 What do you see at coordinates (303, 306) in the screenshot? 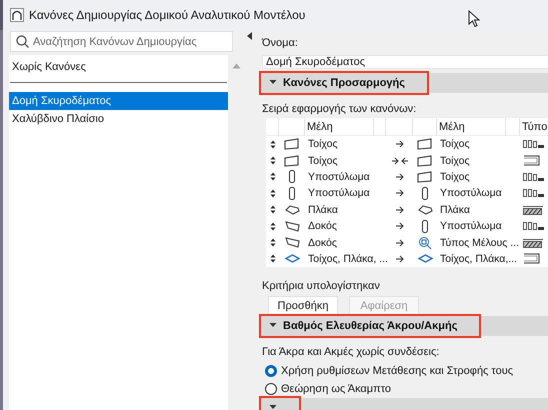
I see `add-button: Προσθήκη` at bounding box center [303, 306].